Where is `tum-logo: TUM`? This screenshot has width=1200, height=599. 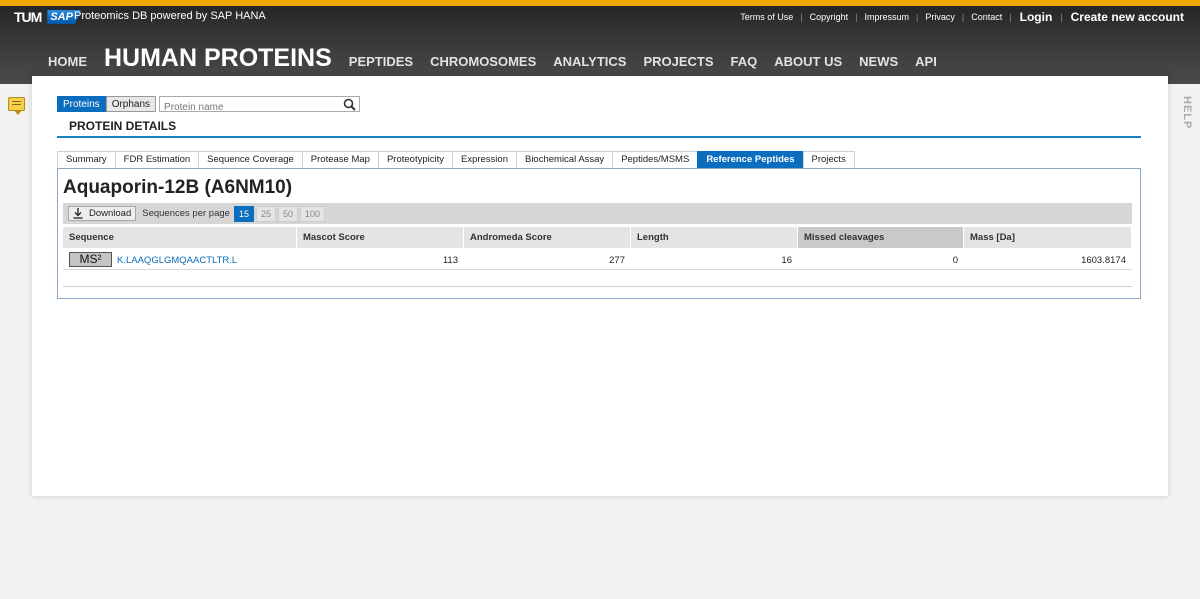 tum-logo: TUM is located at coordinates (28, 17).